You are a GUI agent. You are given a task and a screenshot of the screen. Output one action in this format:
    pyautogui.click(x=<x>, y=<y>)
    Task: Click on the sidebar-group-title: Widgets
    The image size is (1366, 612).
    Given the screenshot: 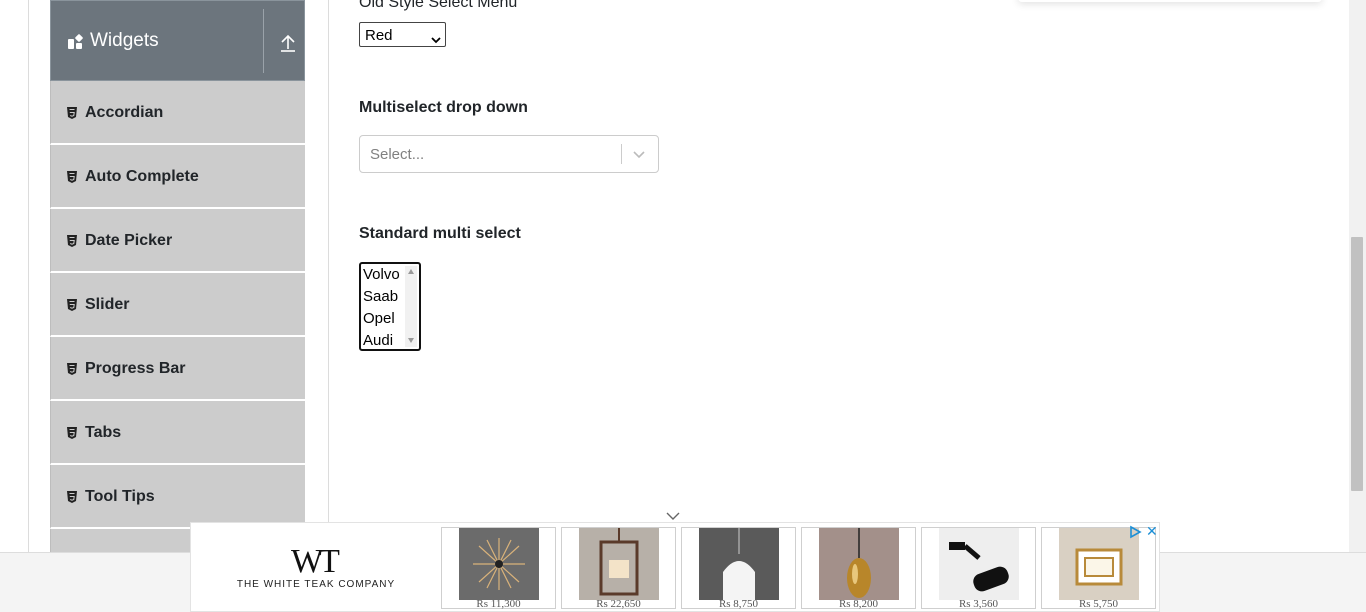 What is the action you would take?
    pyautogui.click(x=124, y=40)
    